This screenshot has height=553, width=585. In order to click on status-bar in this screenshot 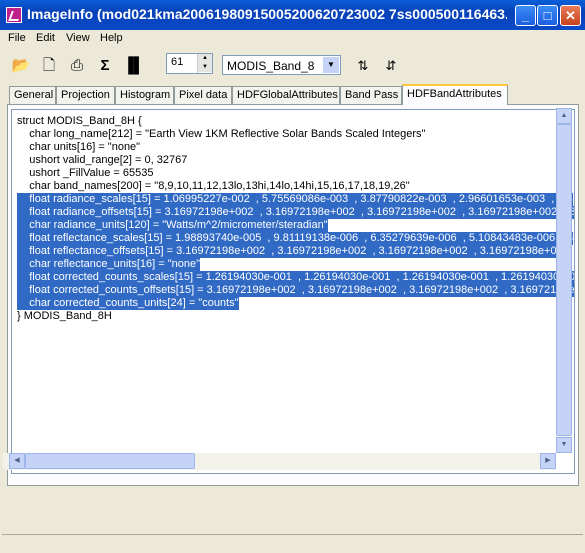, I will do `click(292, 542)`.